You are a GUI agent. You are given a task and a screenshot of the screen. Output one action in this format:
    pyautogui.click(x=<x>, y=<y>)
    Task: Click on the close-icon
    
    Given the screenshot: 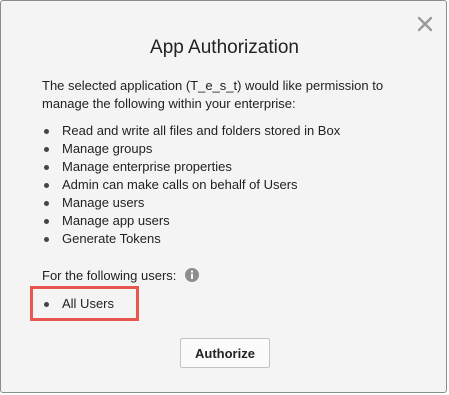 What is the action you would take?
    pyautogui.click(x=425, y=24)
    